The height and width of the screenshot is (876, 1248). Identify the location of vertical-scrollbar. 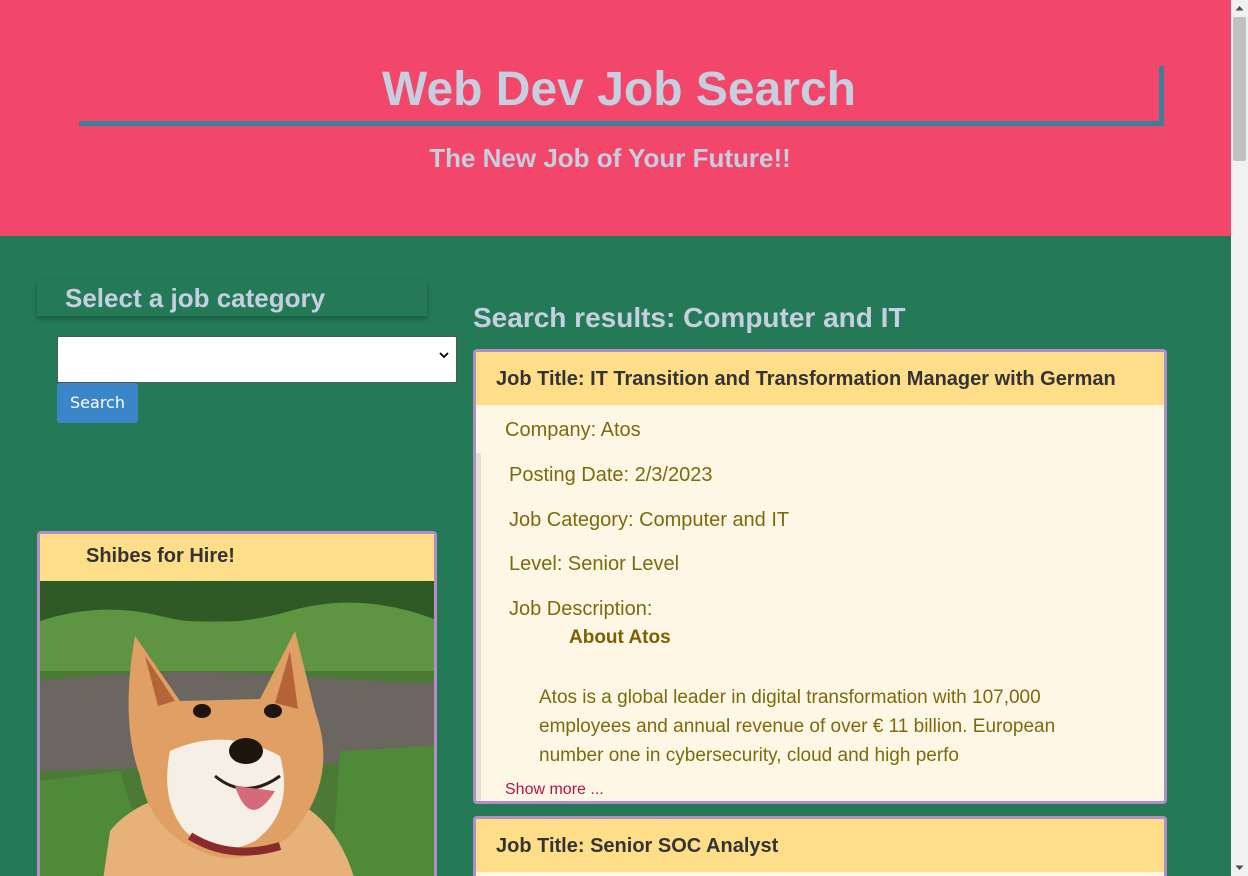
(1239, 438).